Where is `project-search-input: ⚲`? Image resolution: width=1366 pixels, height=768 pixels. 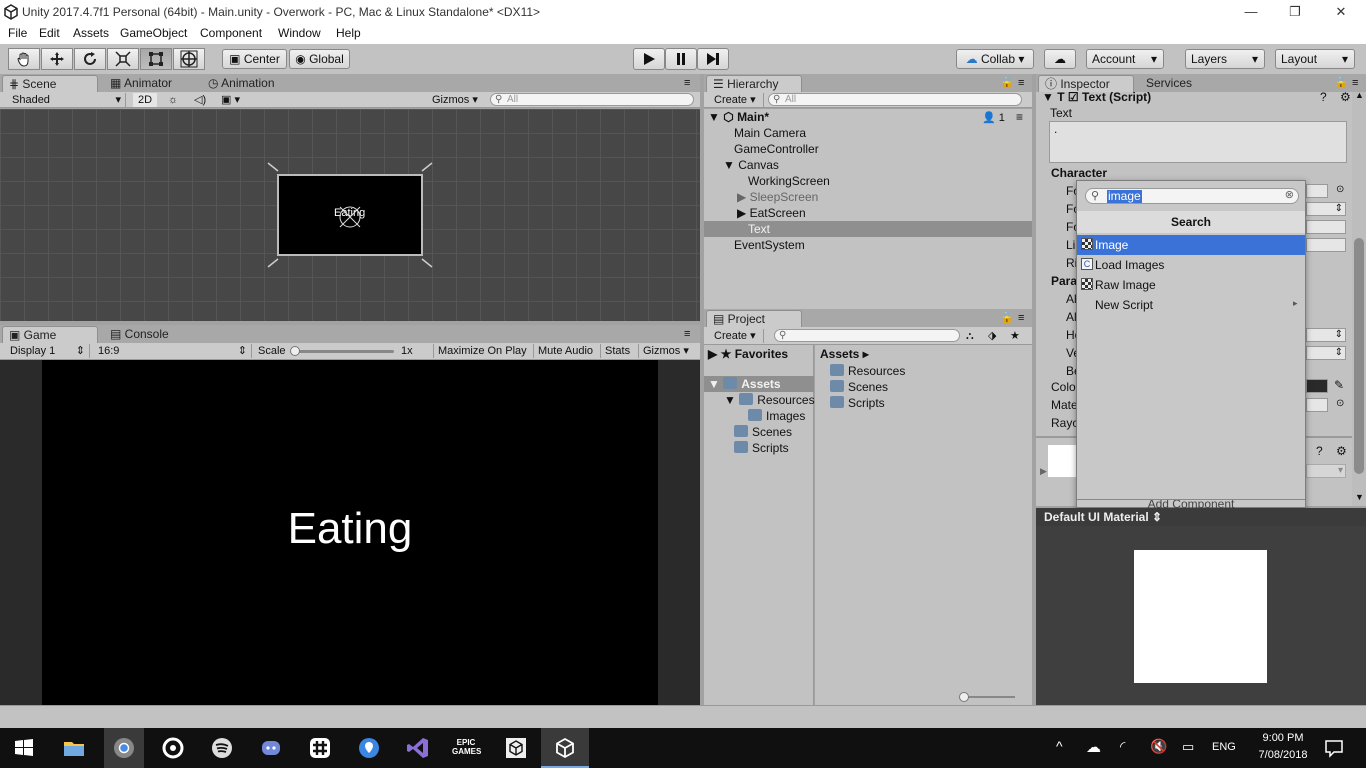 project-search-input: ⚲ is located at coordinates (867, 335).